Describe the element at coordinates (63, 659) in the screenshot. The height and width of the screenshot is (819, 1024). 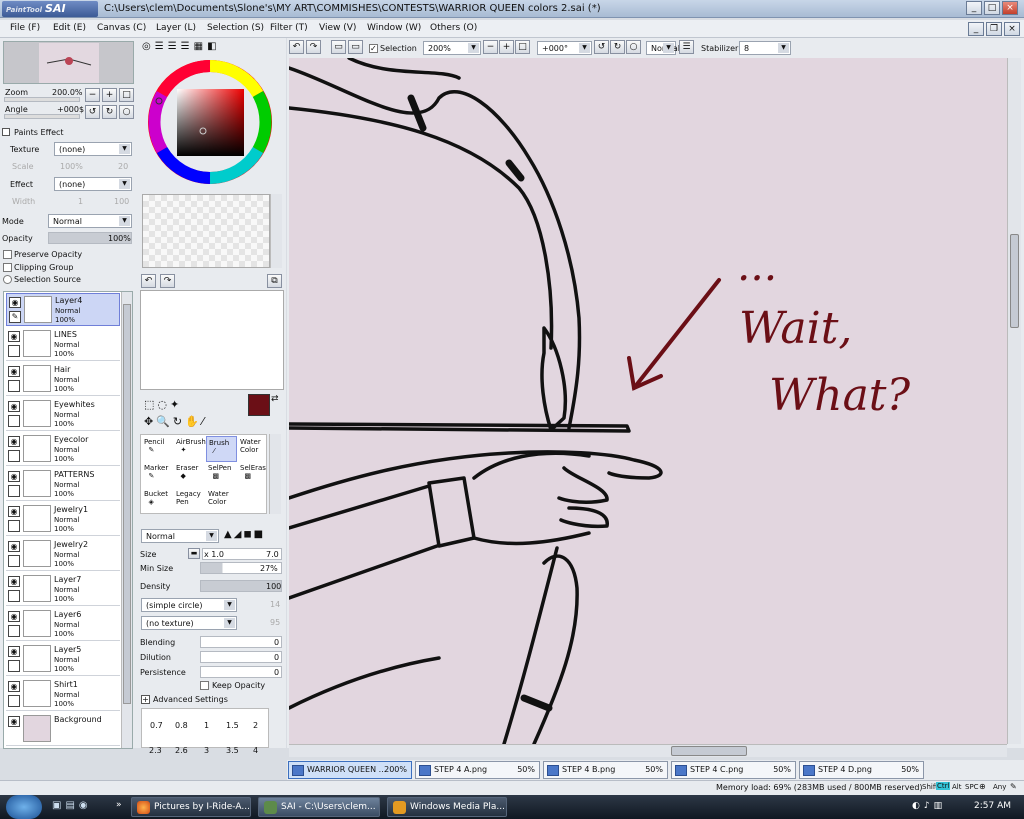
I see `layer-row-layer5: ◉ Layer5 Normal 100%` at that location.